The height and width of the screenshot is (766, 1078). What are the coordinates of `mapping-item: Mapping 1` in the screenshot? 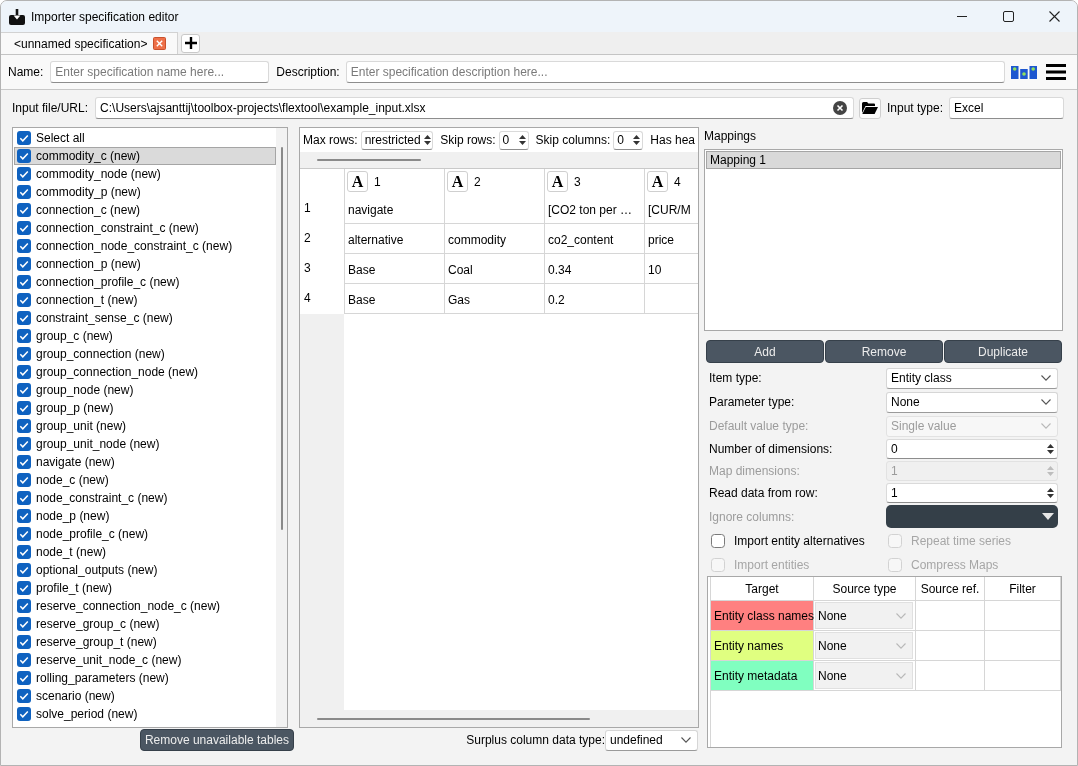 It's located at (883, 160).